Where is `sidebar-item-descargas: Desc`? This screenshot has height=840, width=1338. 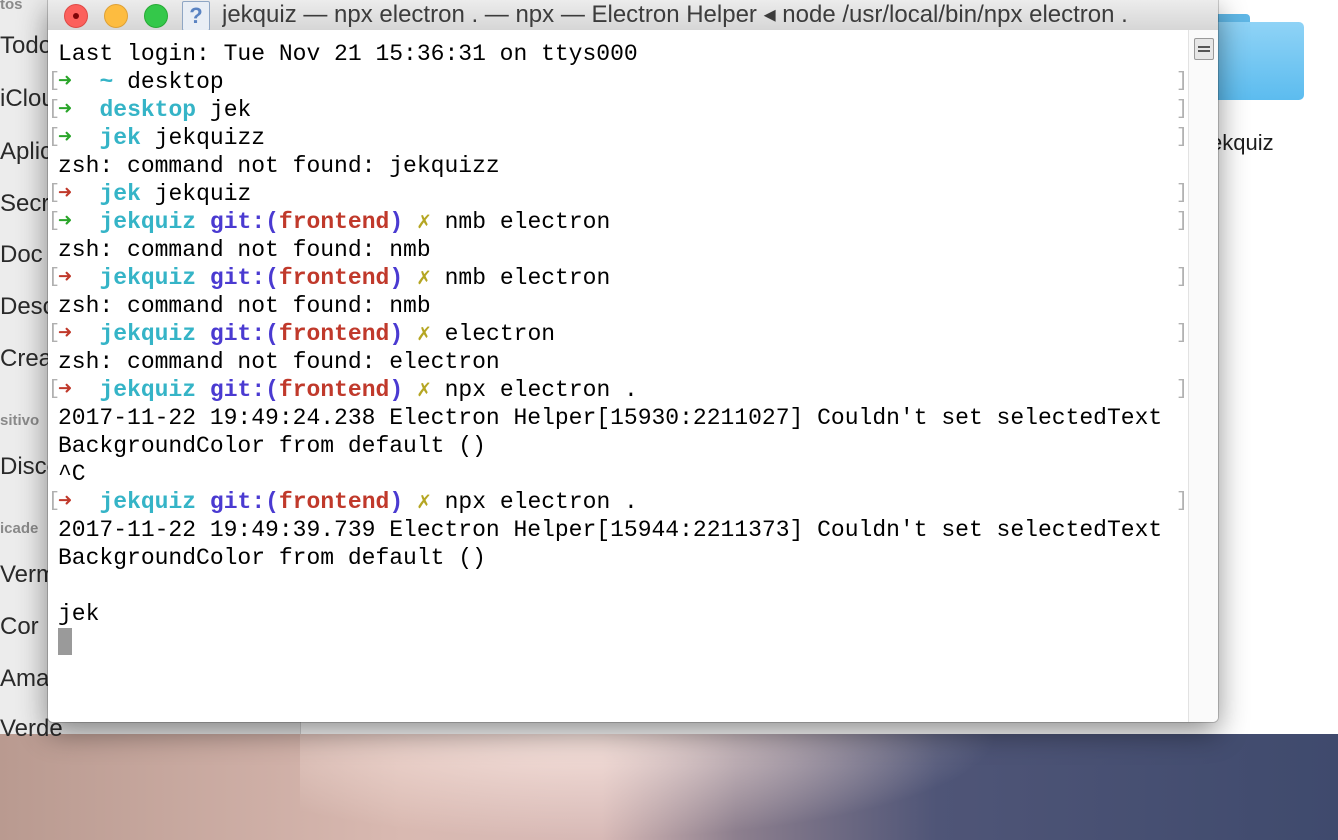 sidebar-item-descargas: Desc is located at coordinates (27, 307).